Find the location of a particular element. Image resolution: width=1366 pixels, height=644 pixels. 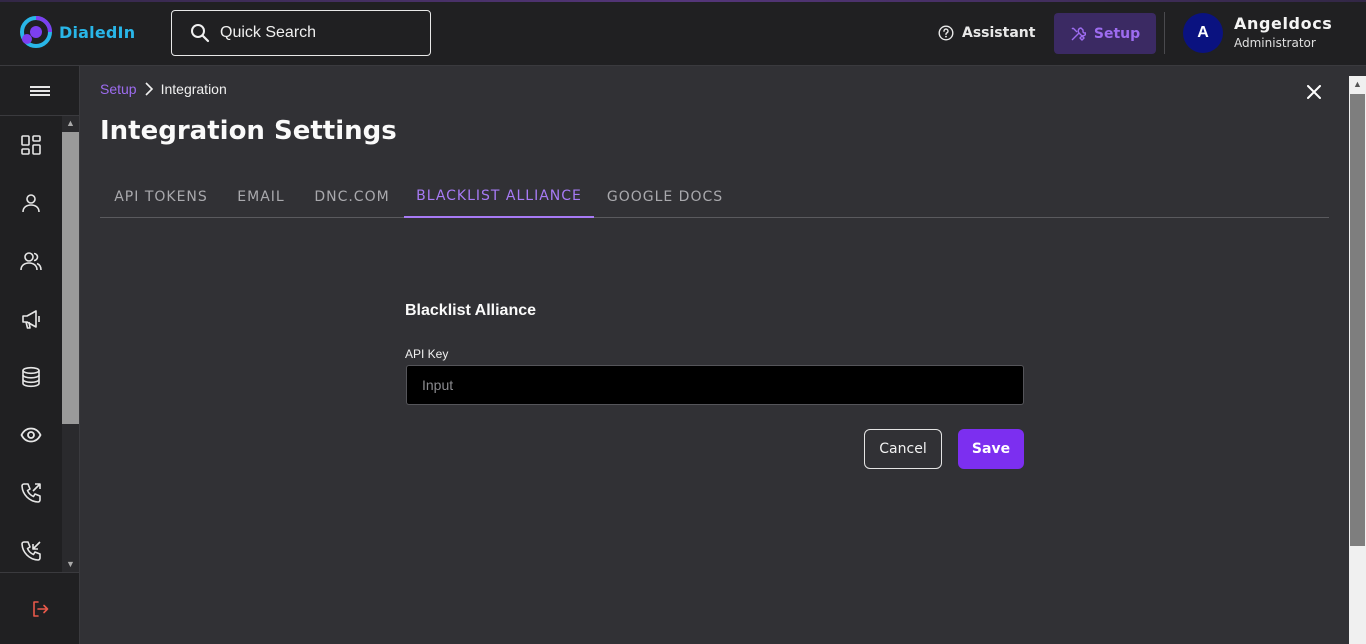

sidebar-scrollbar-thumb is located at coordinates (70, 278).